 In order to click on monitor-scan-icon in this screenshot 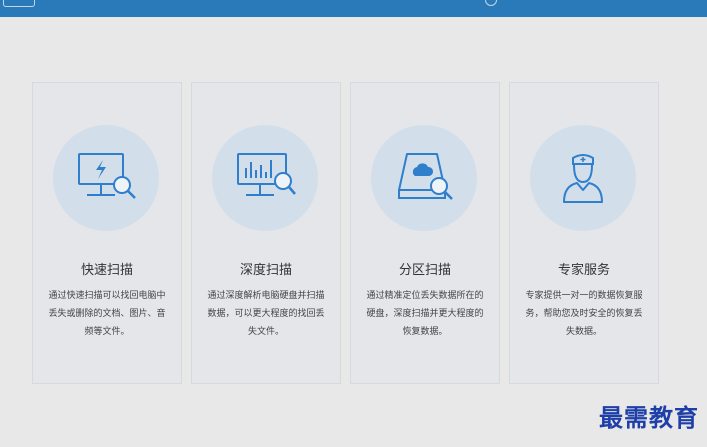, I will do `click(107, 176)`.